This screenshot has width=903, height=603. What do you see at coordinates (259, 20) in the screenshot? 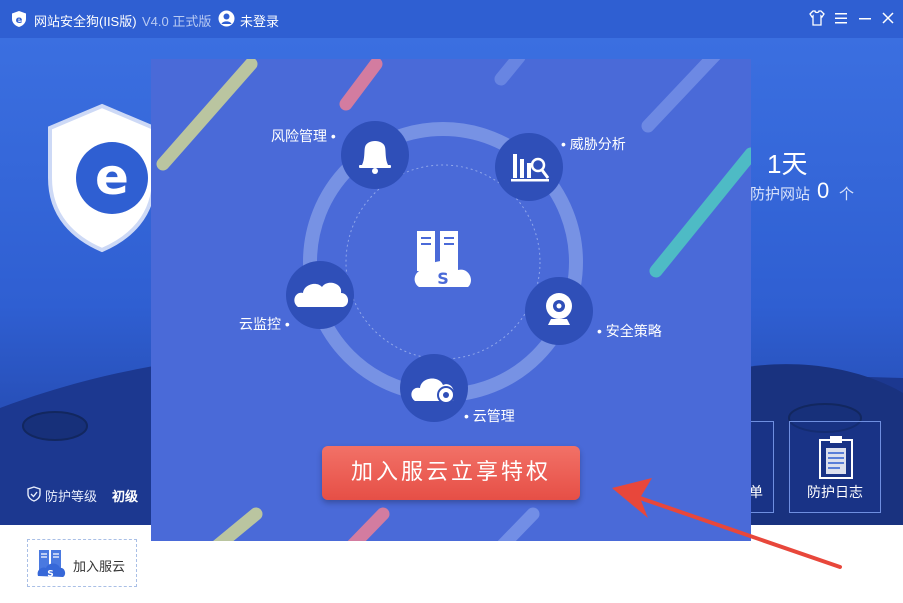
I see `login-link: 未登录` at bounding box center [259, 20].